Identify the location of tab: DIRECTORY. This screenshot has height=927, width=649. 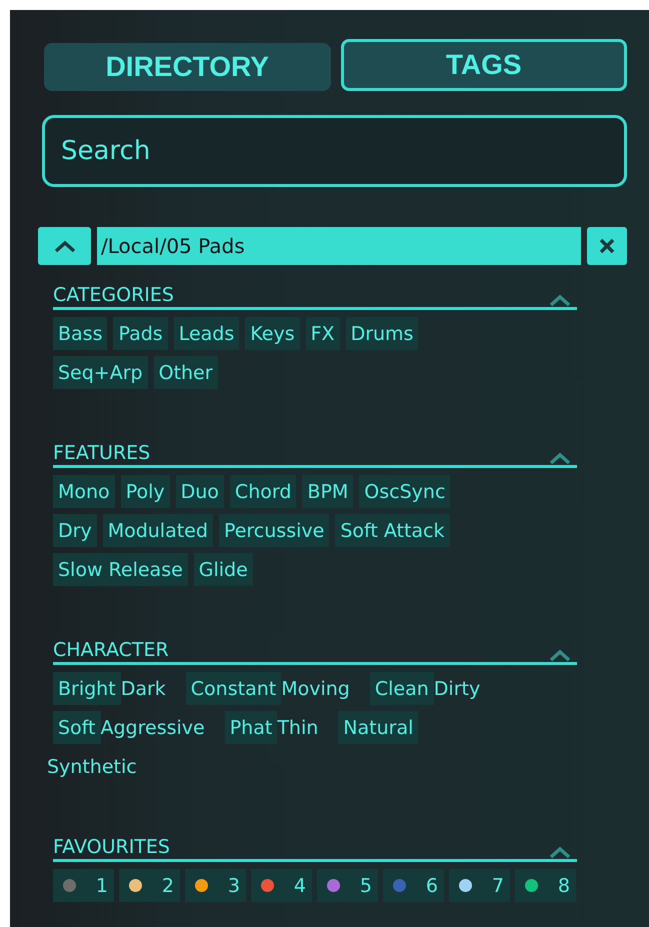
(187, 67).